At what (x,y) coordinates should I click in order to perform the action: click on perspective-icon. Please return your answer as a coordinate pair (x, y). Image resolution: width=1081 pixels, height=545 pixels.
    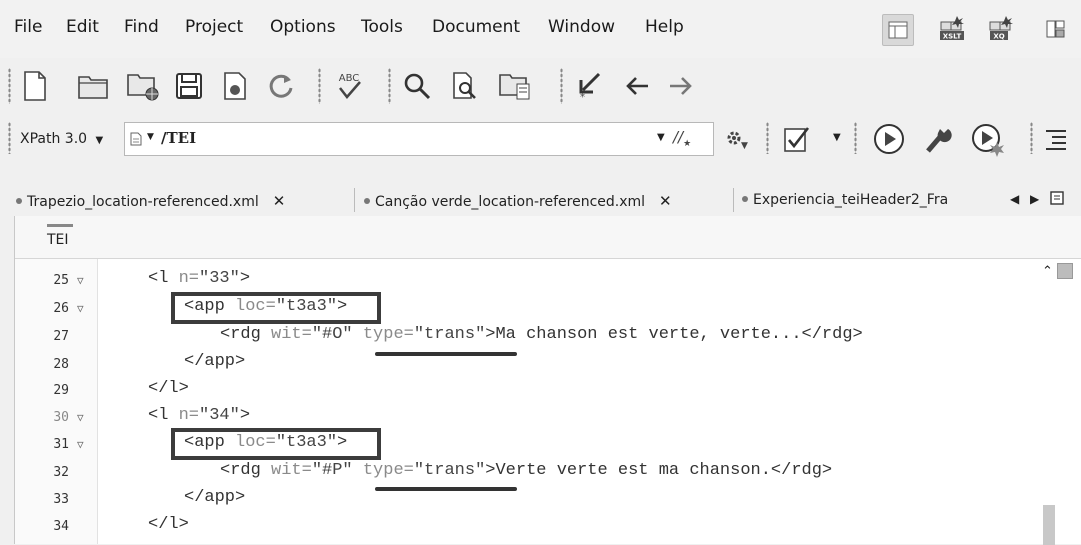
    Looking at the image, I should click on (1056, 29).